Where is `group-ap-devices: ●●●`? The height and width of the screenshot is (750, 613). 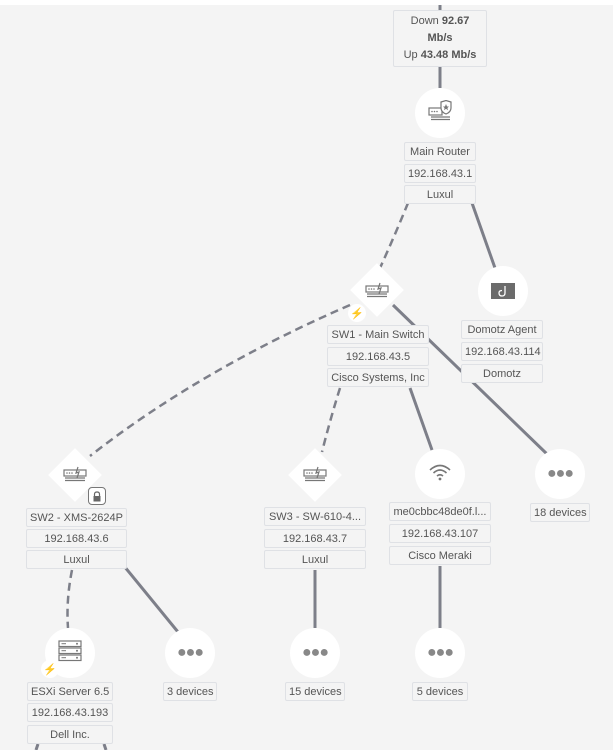 group-ap-devices: ●●● is located at coordinates (440, 653).